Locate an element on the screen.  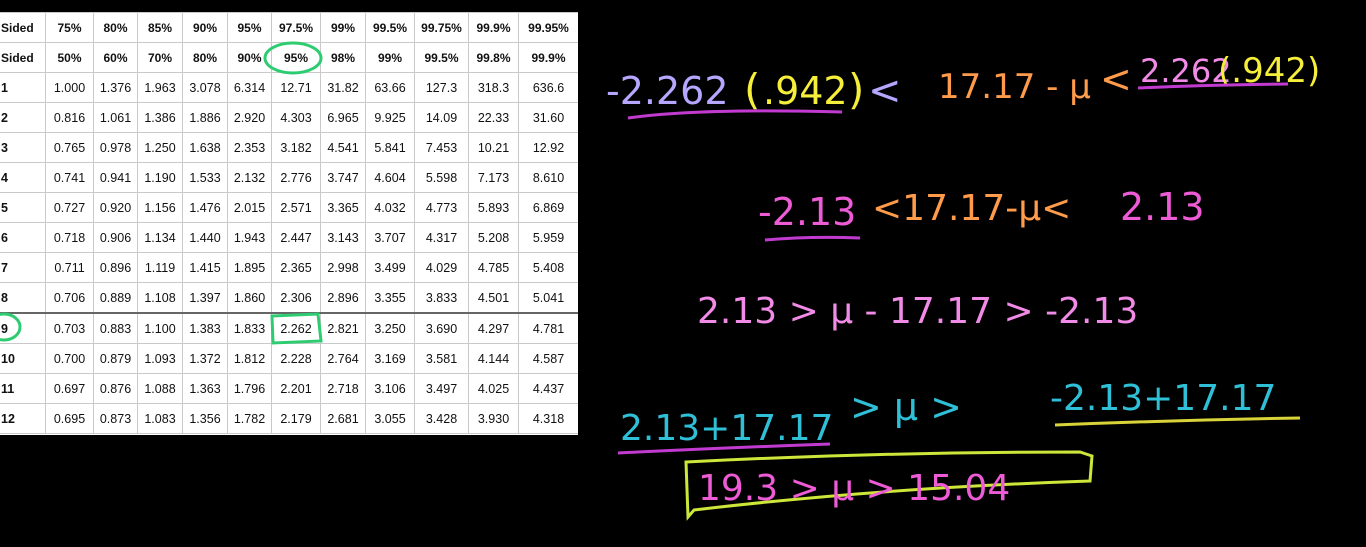
highlight-95-circle is located at coordinates (293, 58).